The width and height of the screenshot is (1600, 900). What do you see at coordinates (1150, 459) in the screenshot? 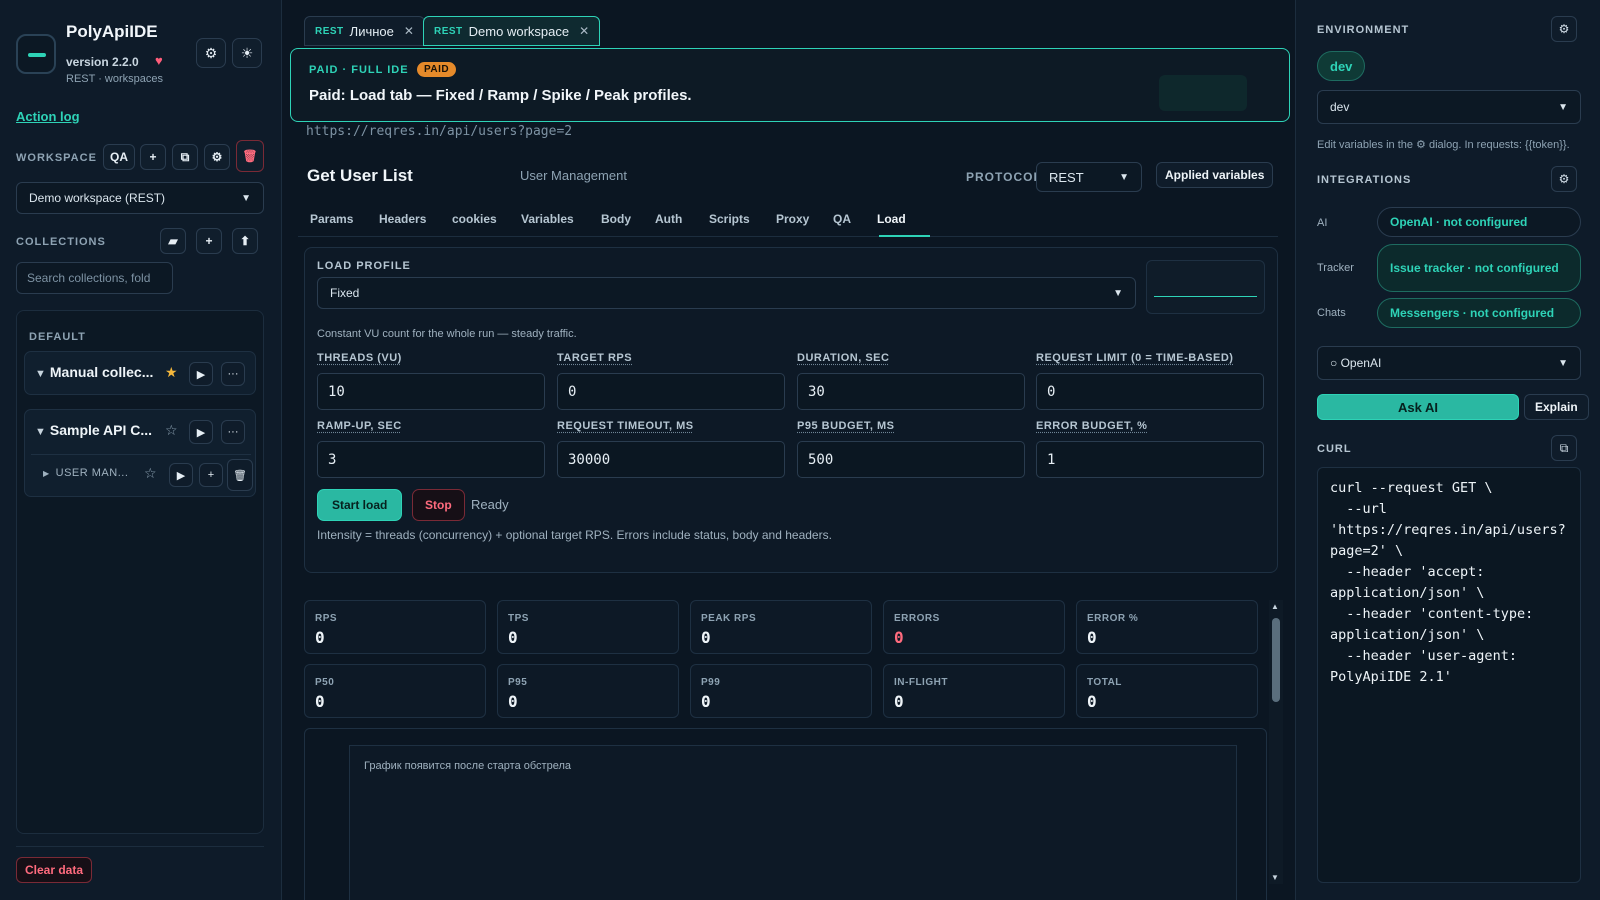
I see `error-budget-input: 1` at bounding box center [1150, 459].